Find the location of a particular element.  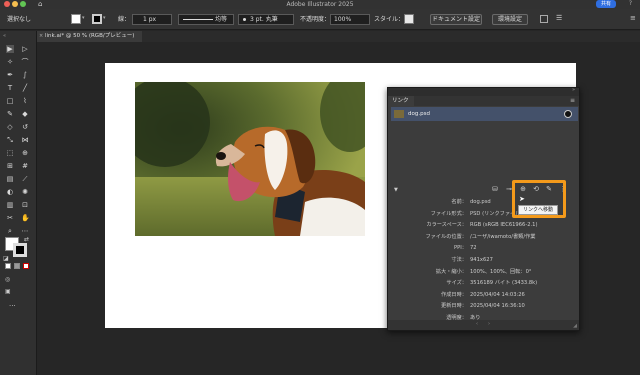

info-row: 更新日時： 2025/04/04 16:36:10 is located at coordinates (484, 306).